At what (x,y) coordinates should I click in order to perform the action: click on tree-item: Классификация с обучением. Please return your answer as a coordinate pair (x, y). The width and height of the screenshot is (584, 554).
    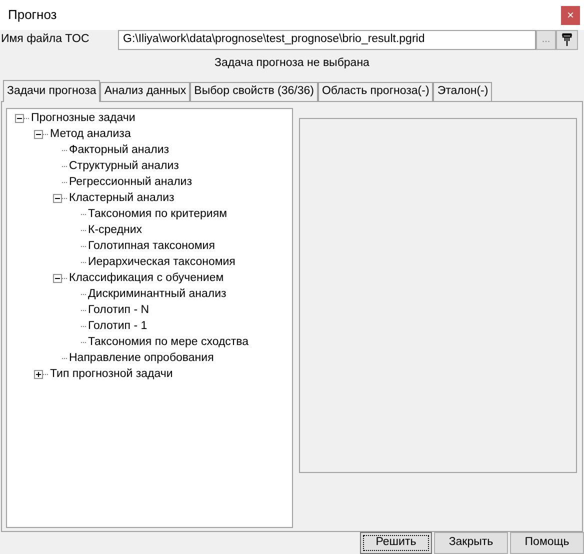
    Looking at the image, I should click on (146, 278).